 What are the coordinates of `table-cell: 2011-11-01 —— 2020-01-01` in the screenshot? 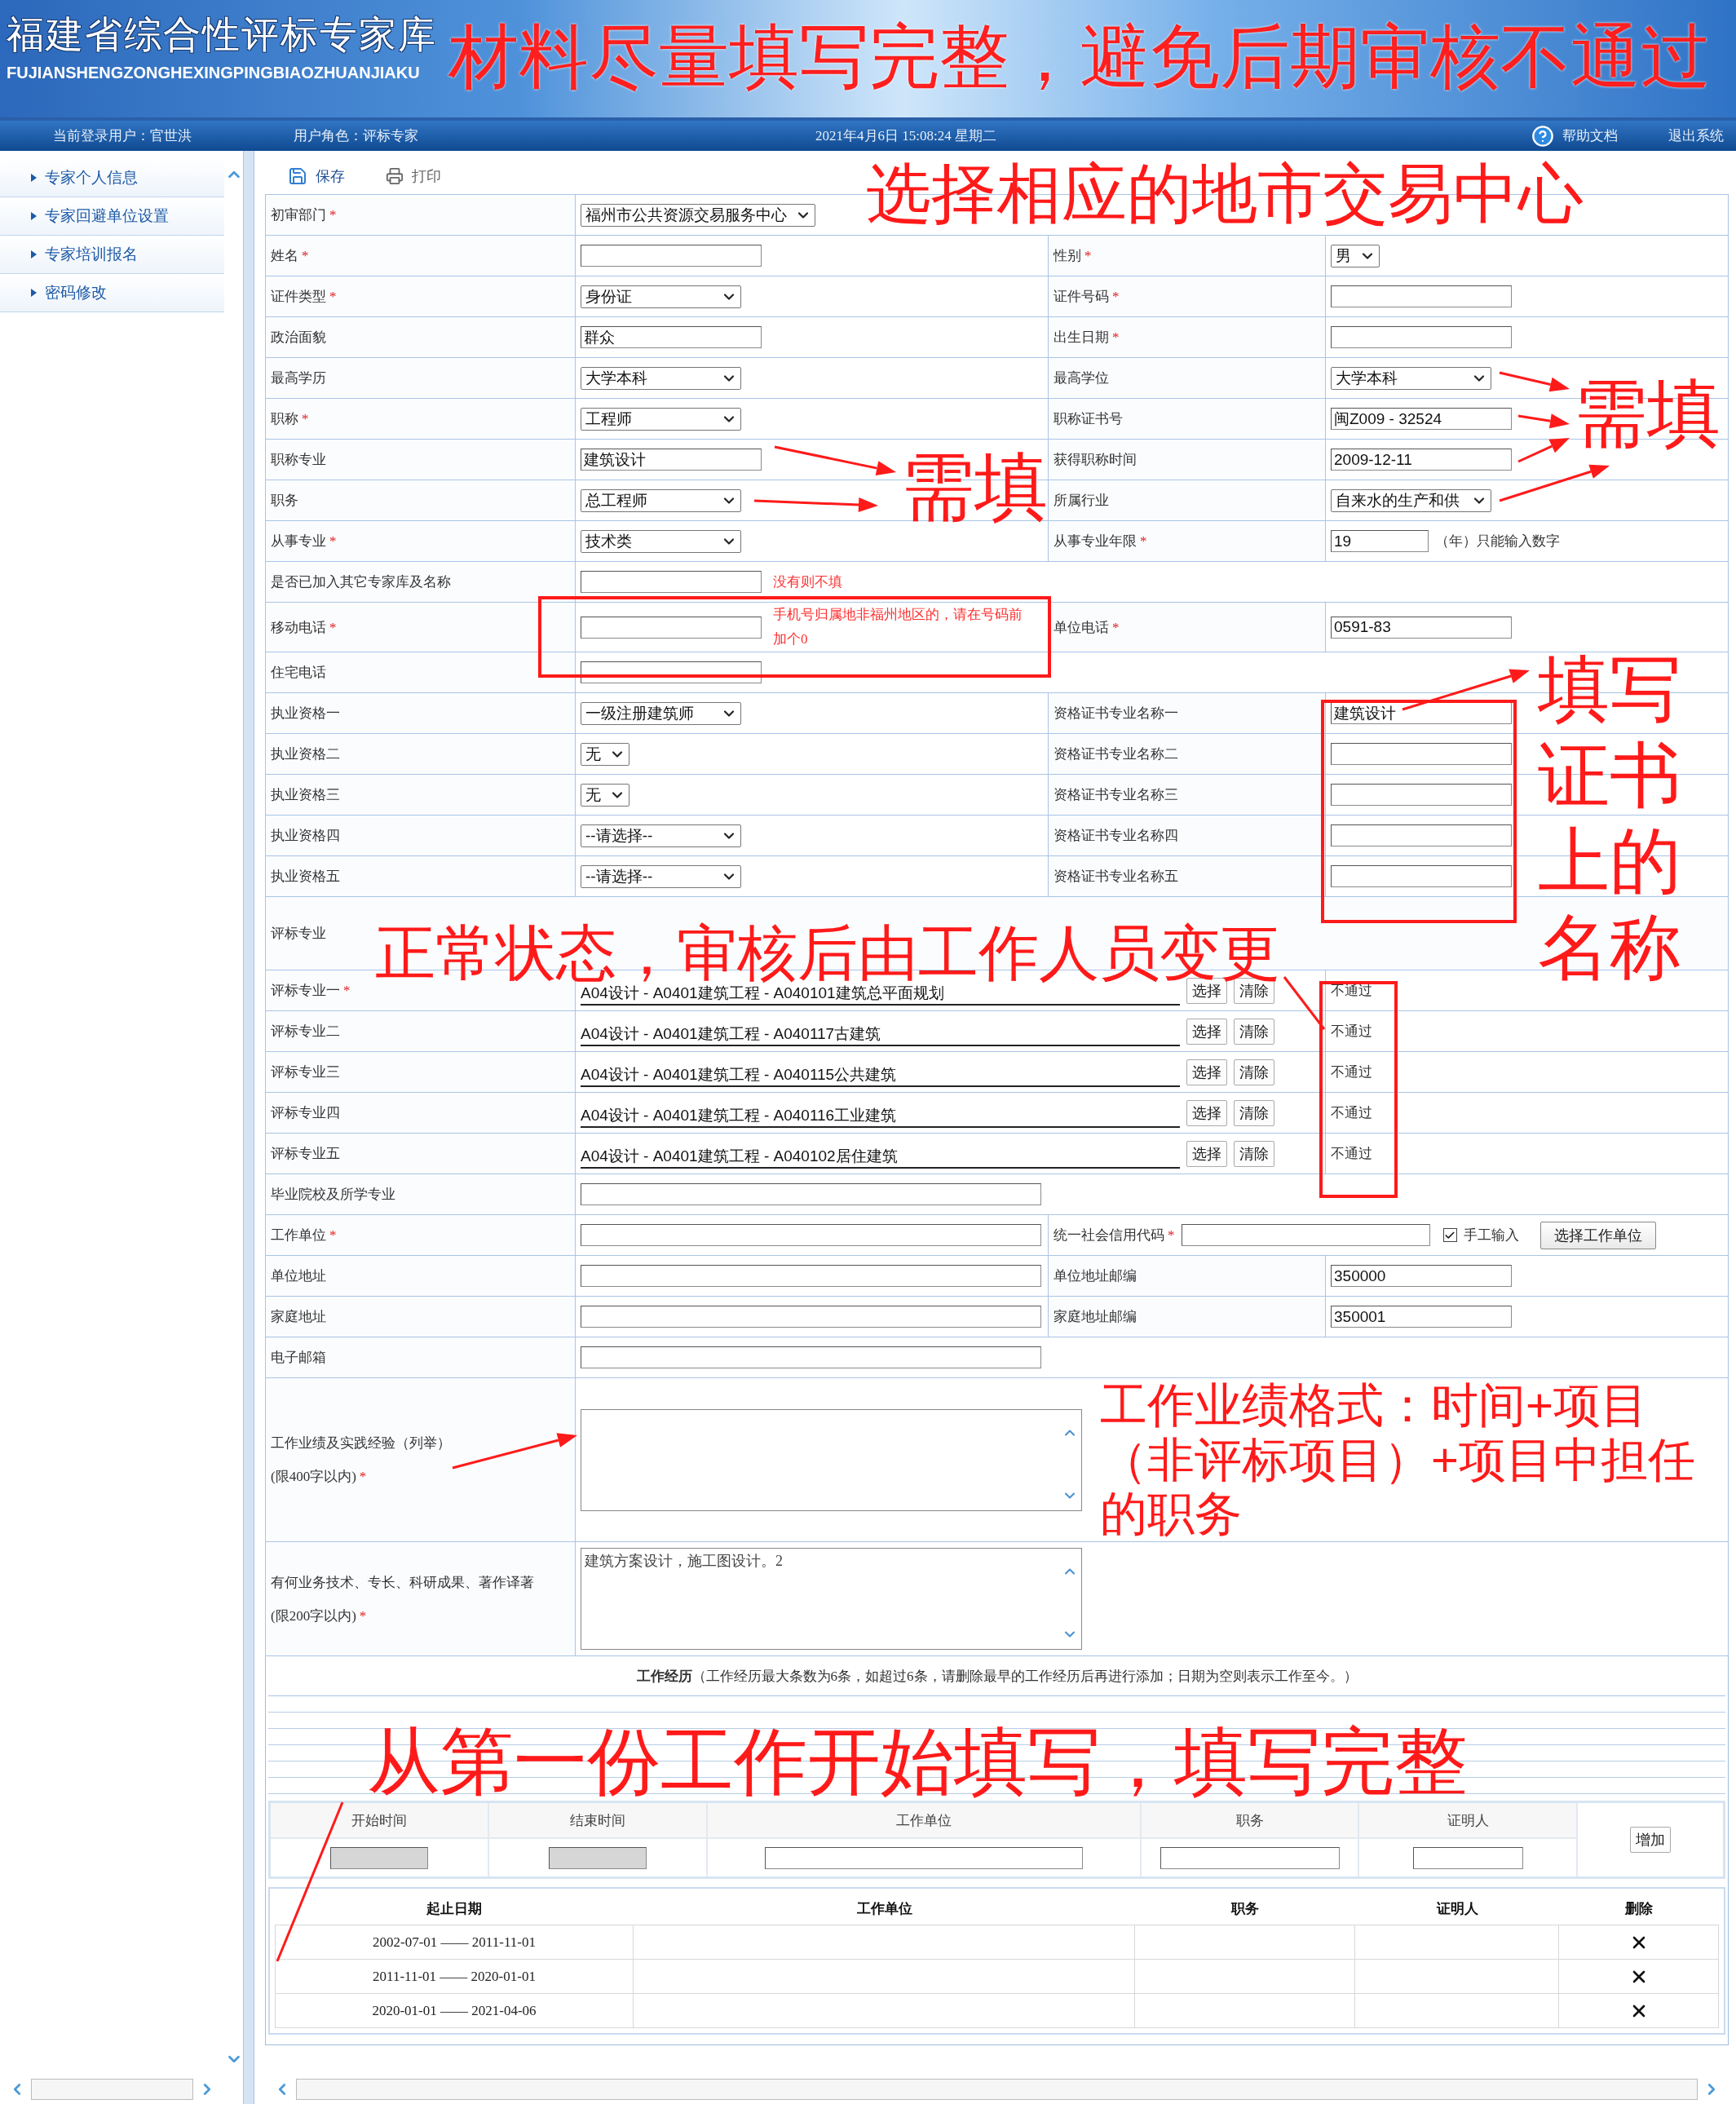 It's located at (454, 1977).